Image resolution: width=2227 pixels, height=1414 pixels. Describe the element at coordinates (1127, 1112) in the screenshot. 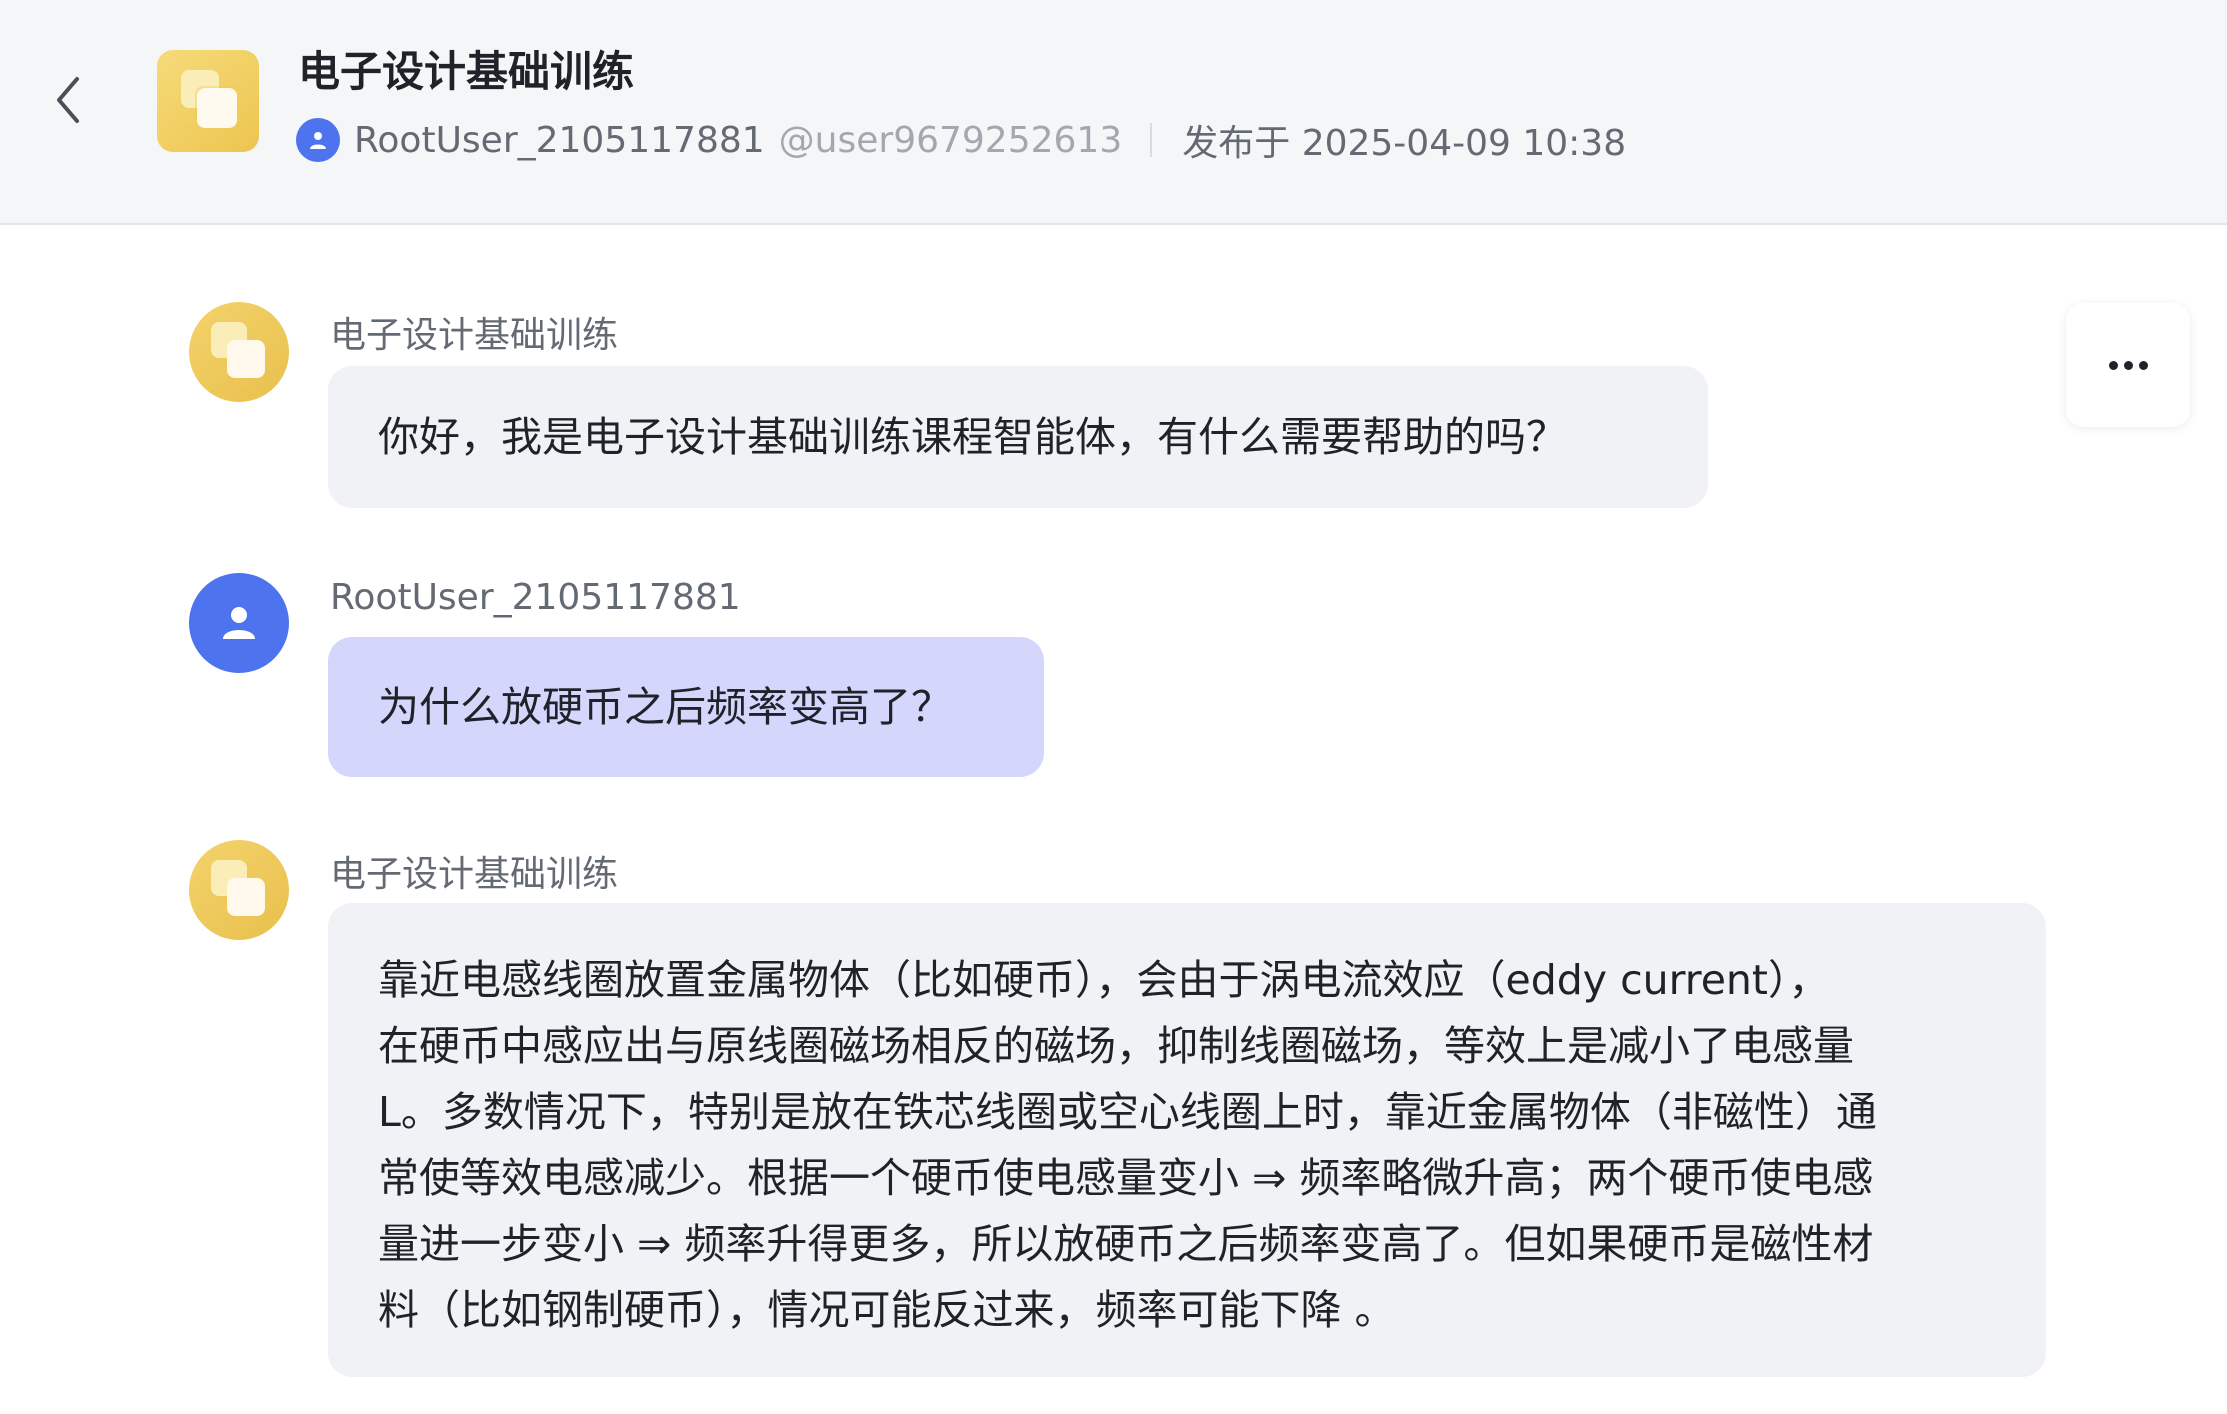

I see `message-line: L。多数情况下，特别是放在铁芯线圈或空心线圈上时，靠近金属物体（非磁性）通` at that location.